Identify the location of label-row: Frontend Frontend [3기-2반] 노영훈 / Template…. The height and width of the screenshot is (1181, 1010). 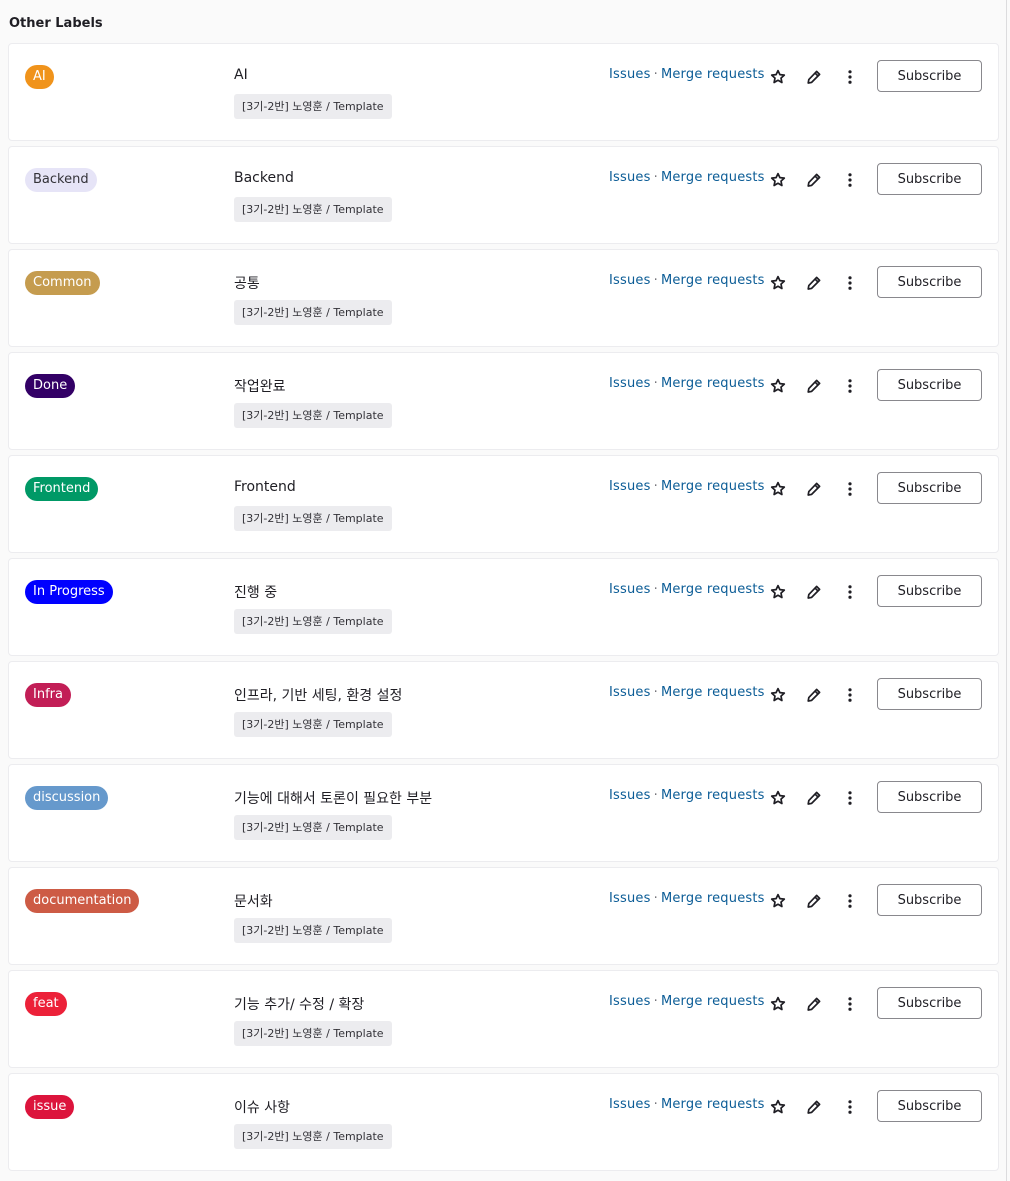
(503, 504).